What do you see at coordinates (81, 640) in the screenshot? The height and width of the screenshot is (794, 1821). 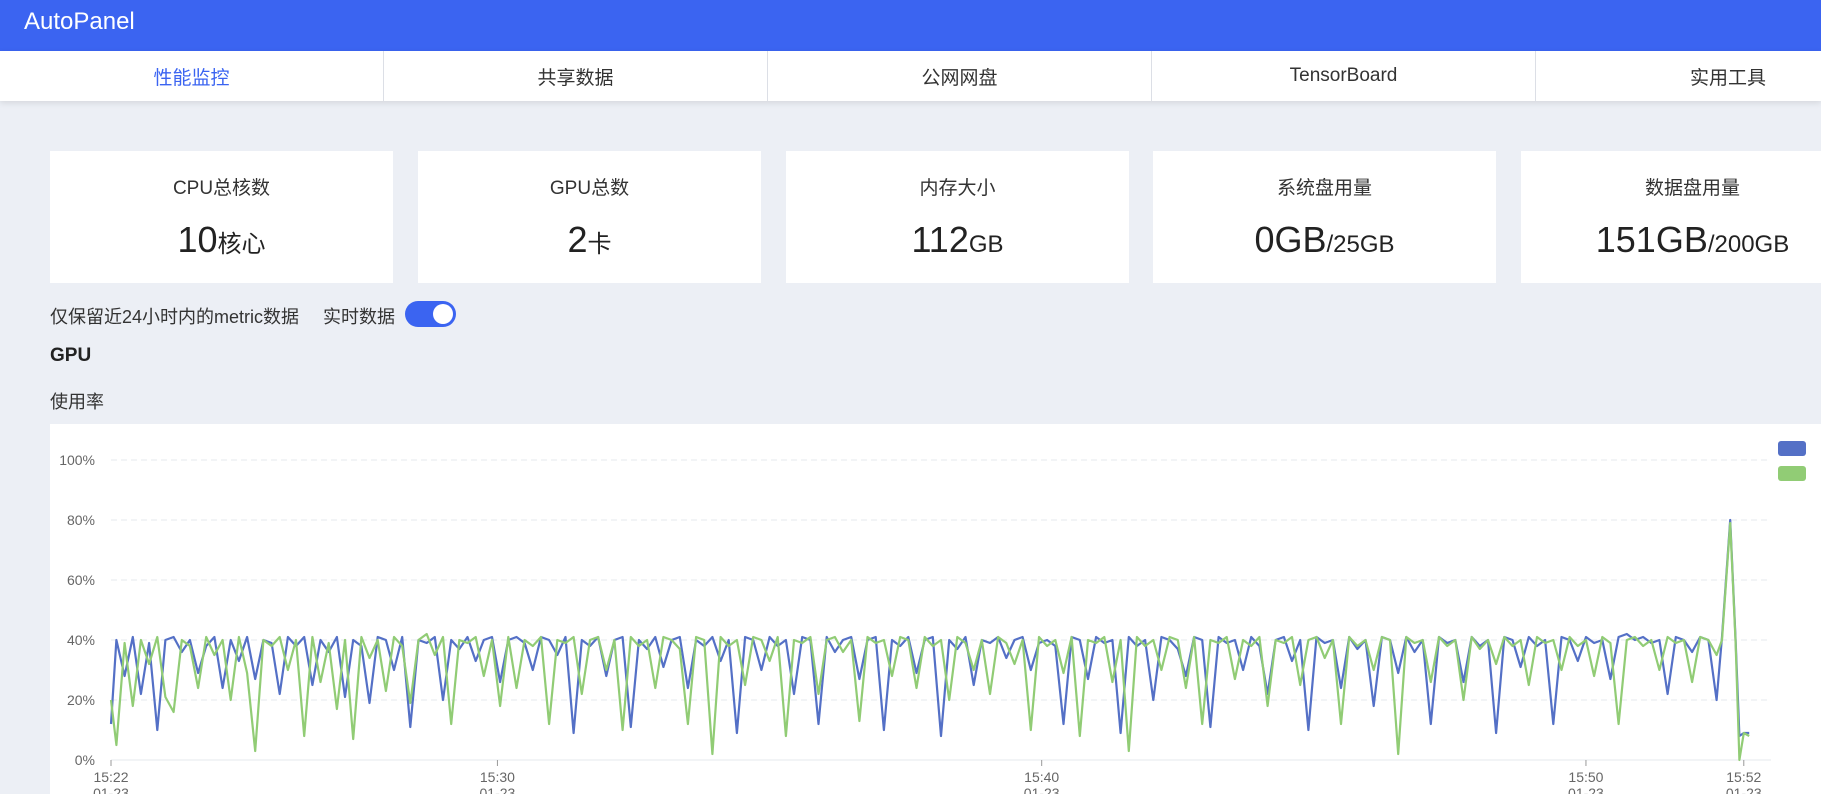 I see `y-tick-label: 40%` at bounding box center [81, 640].